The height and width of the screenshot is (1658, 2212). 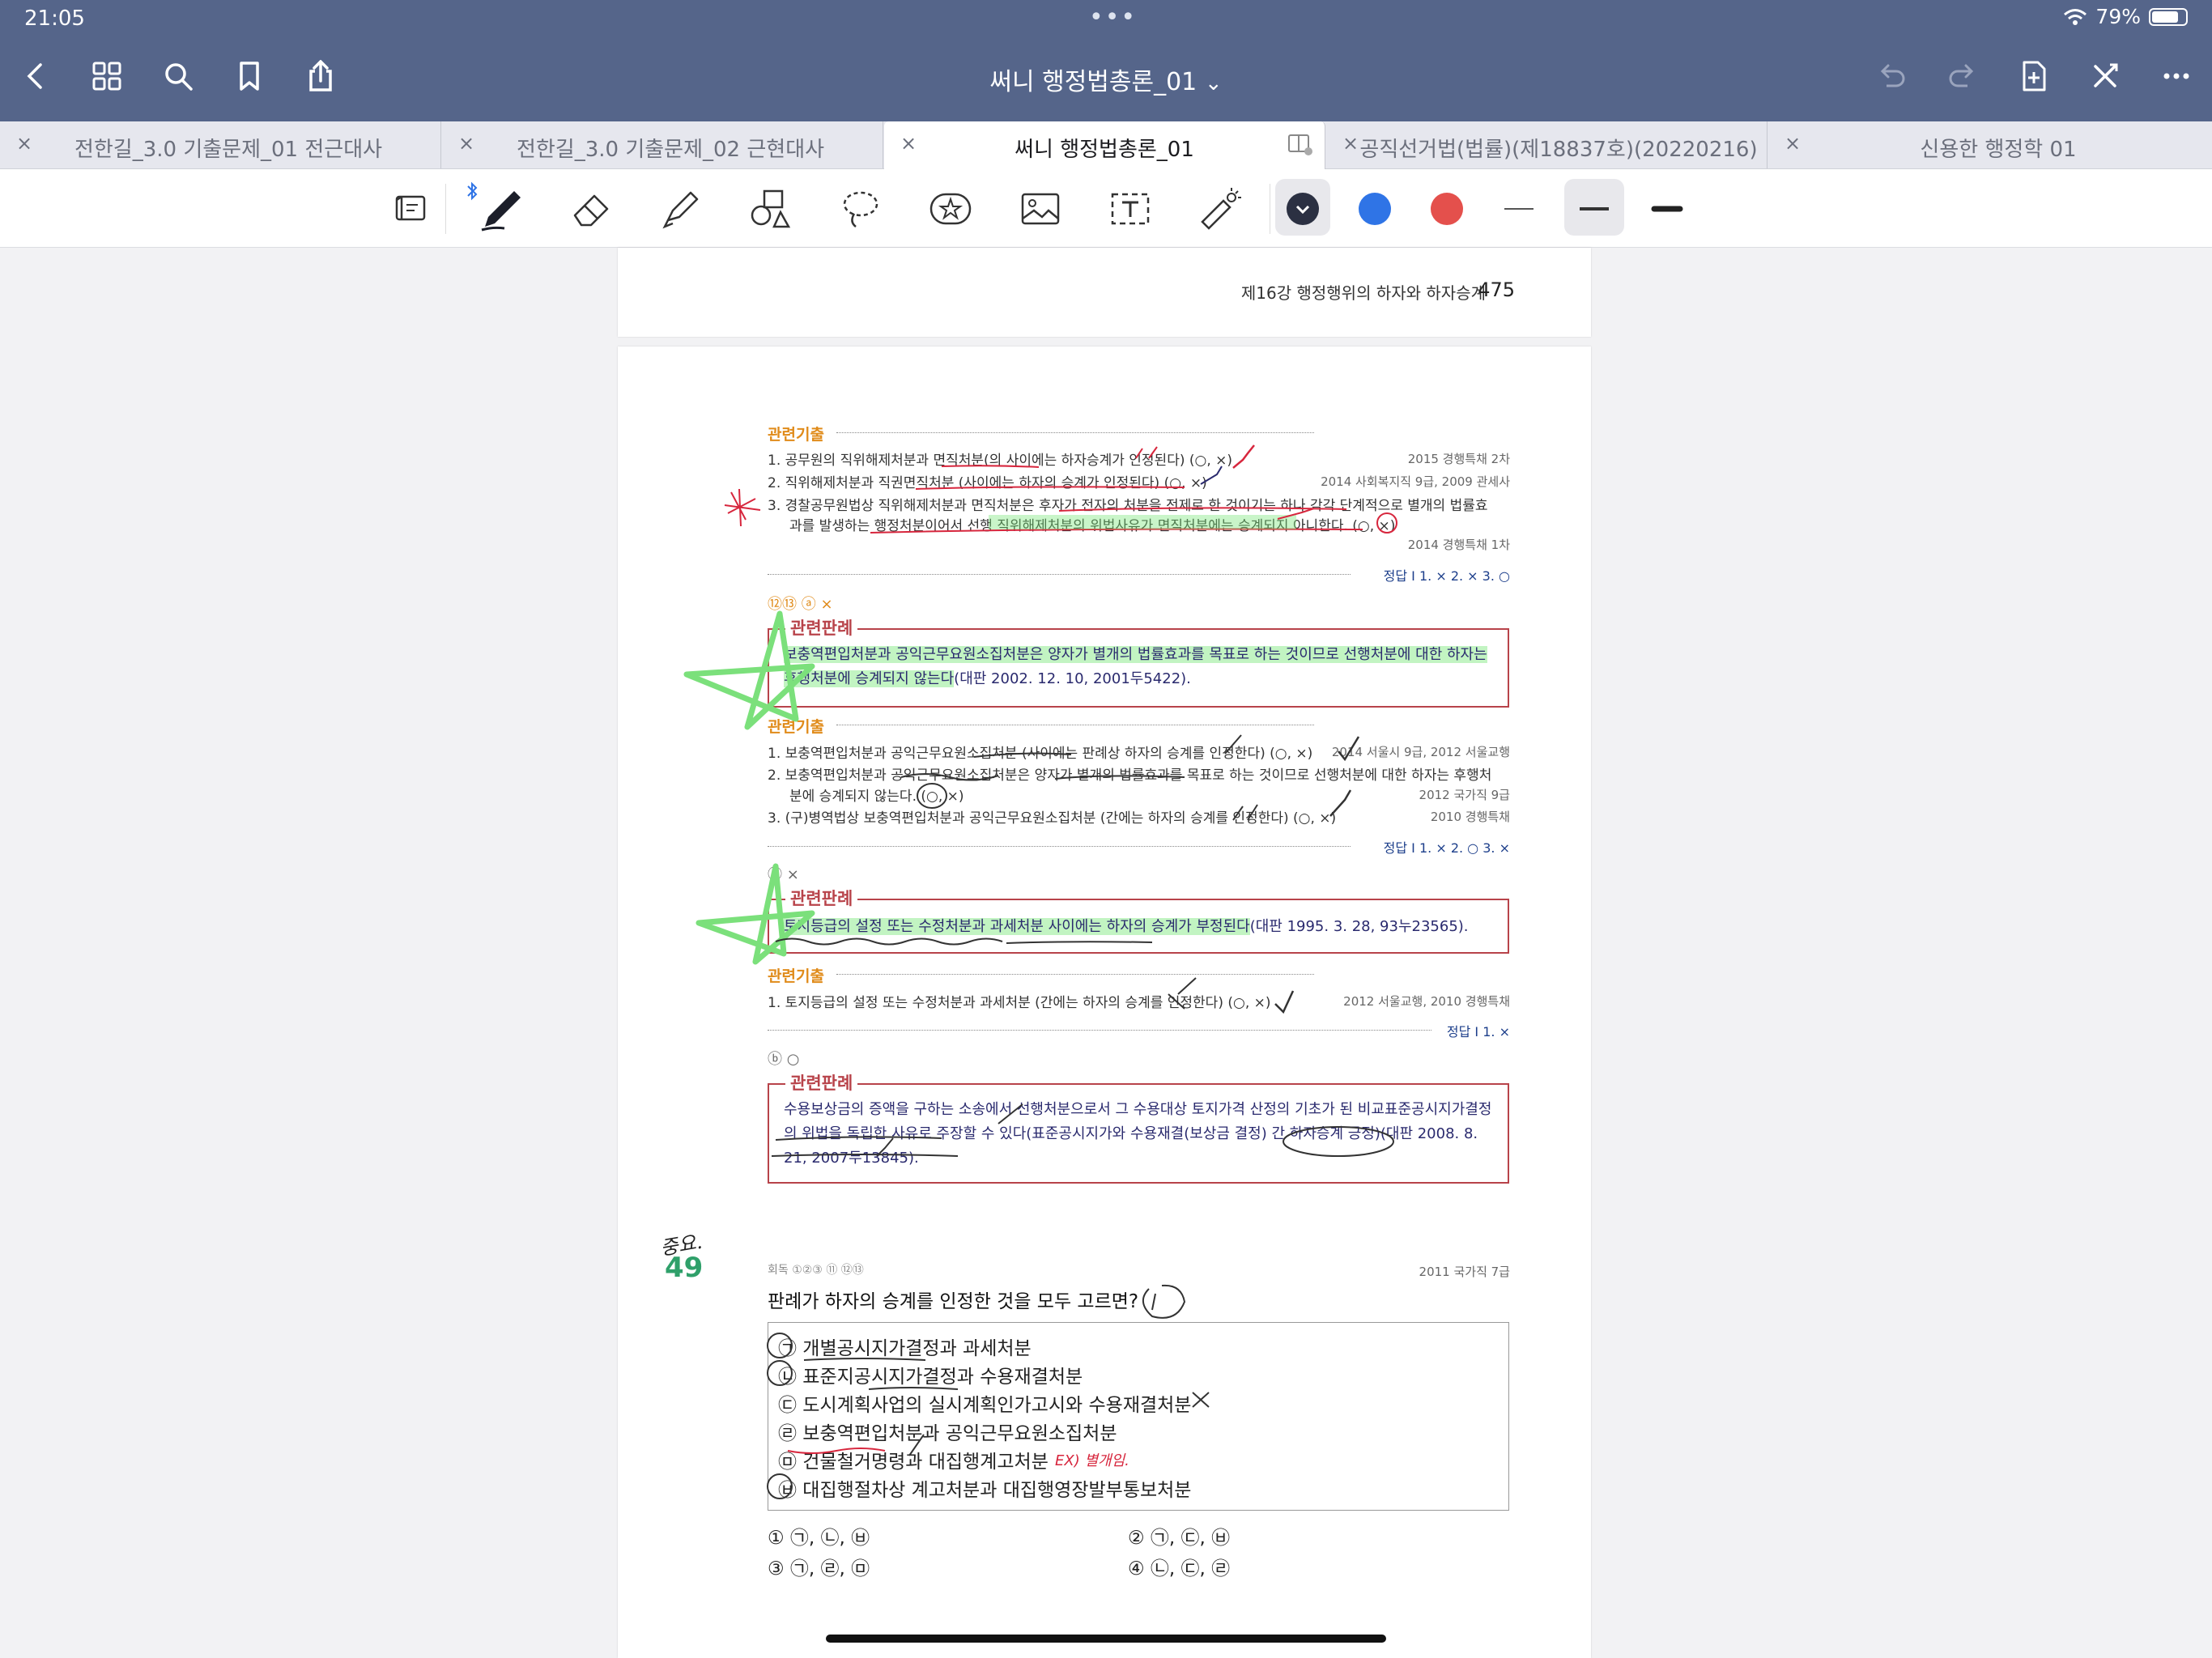 What do you see at coordinates (1447, 848) in the screenshot?
I see `answer-key: 정답 I 1. × 2. ○ 3. ×` at bounding box center [1447, 848].